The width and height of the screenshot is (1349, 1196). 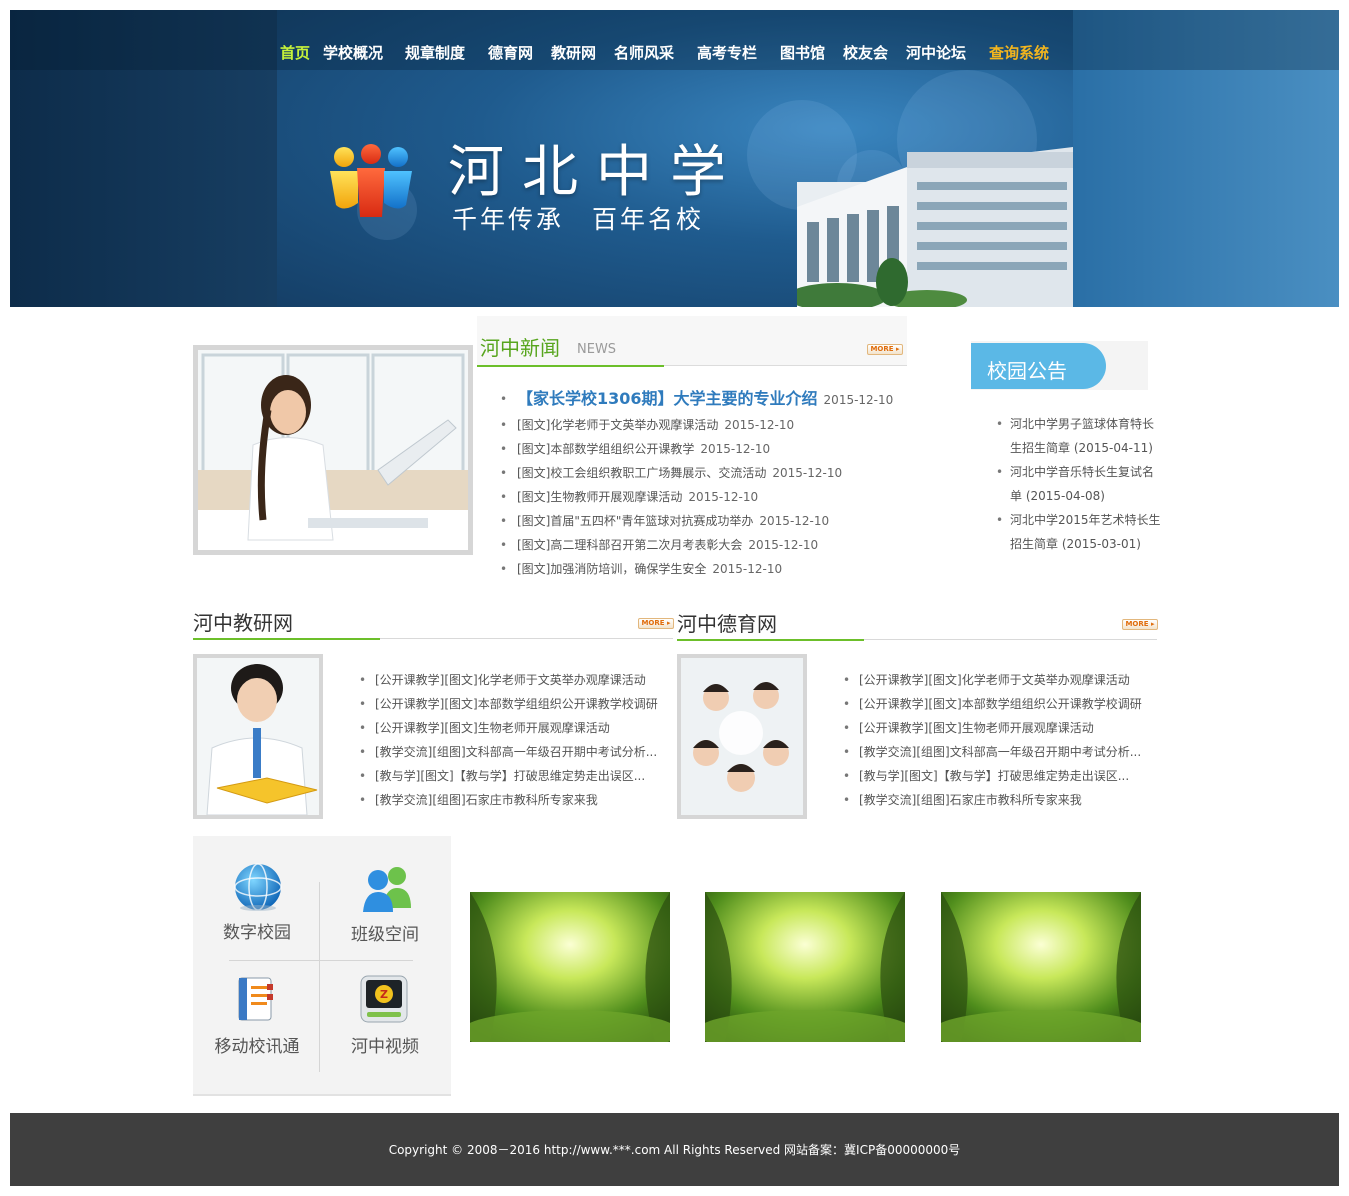 I want to click on news-title-en: NEWS, so click(x=597, y=349).